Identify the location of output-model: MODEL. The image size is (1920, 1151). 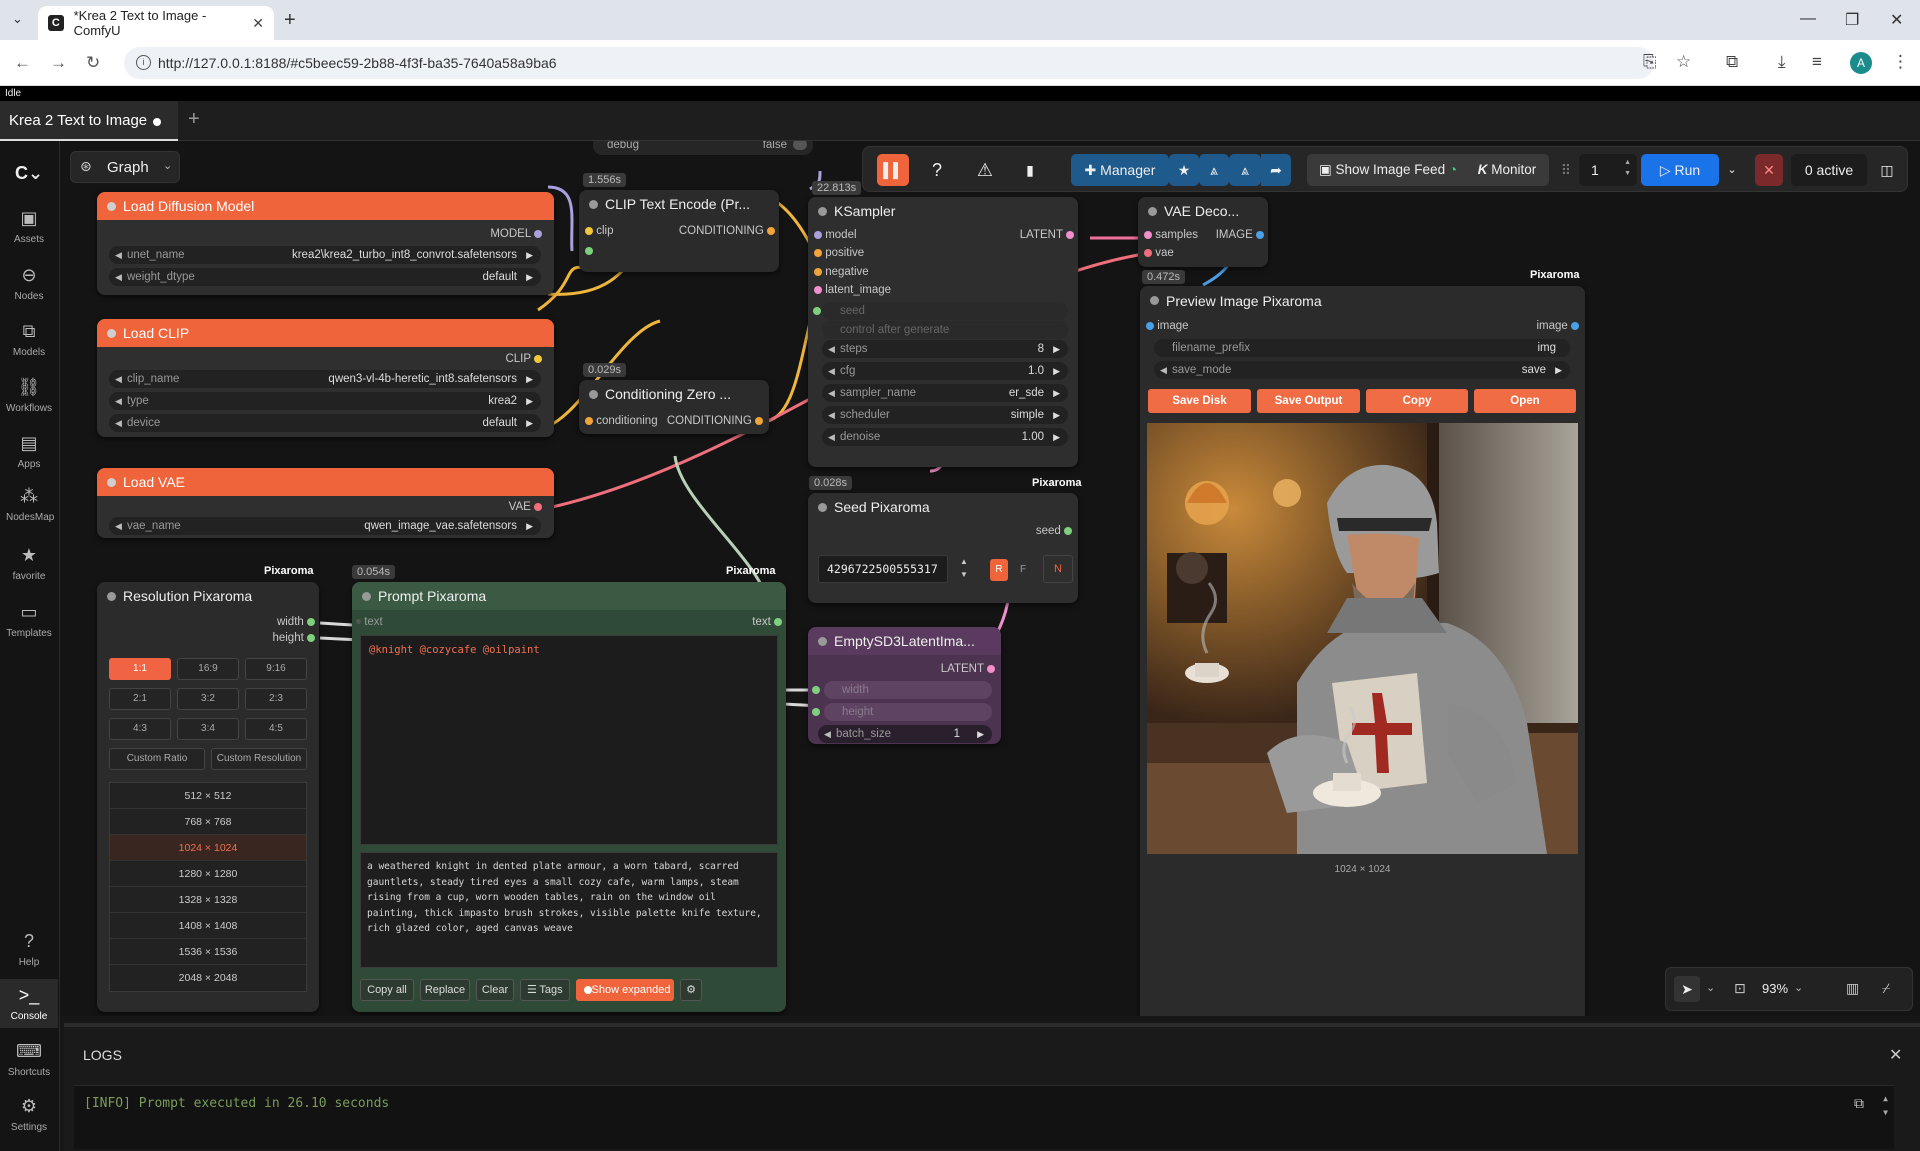
(516, 234).